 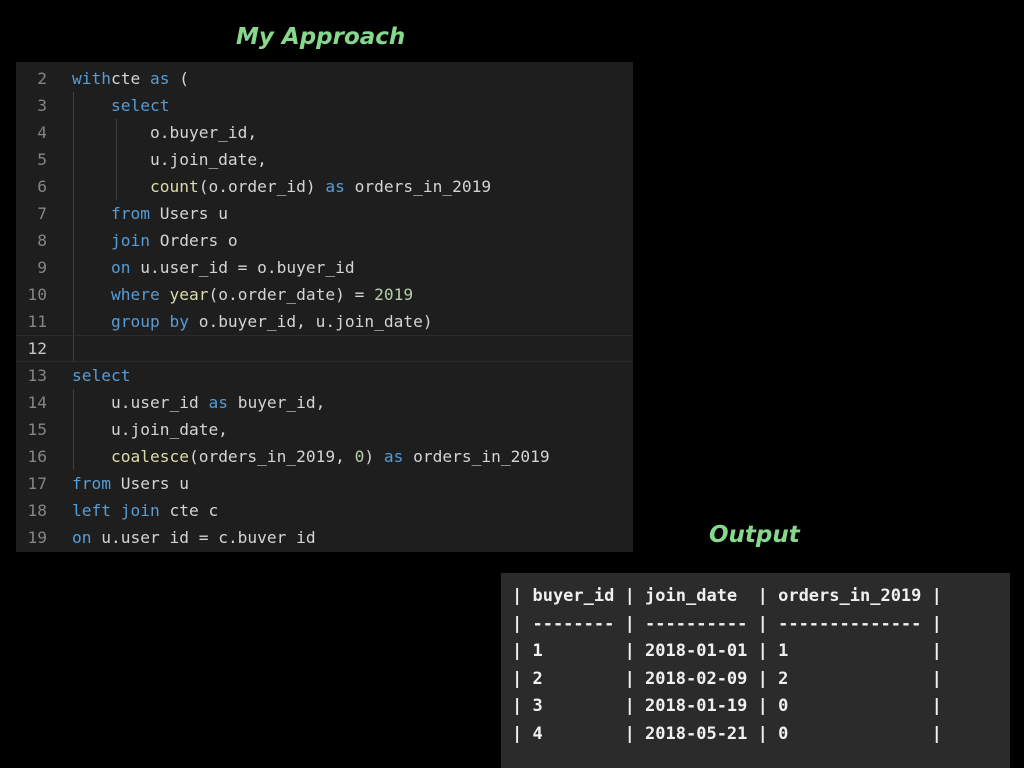 I want to click on code-line: 10 where year(o.order_date) = 2019, so click(x=324, y=294).